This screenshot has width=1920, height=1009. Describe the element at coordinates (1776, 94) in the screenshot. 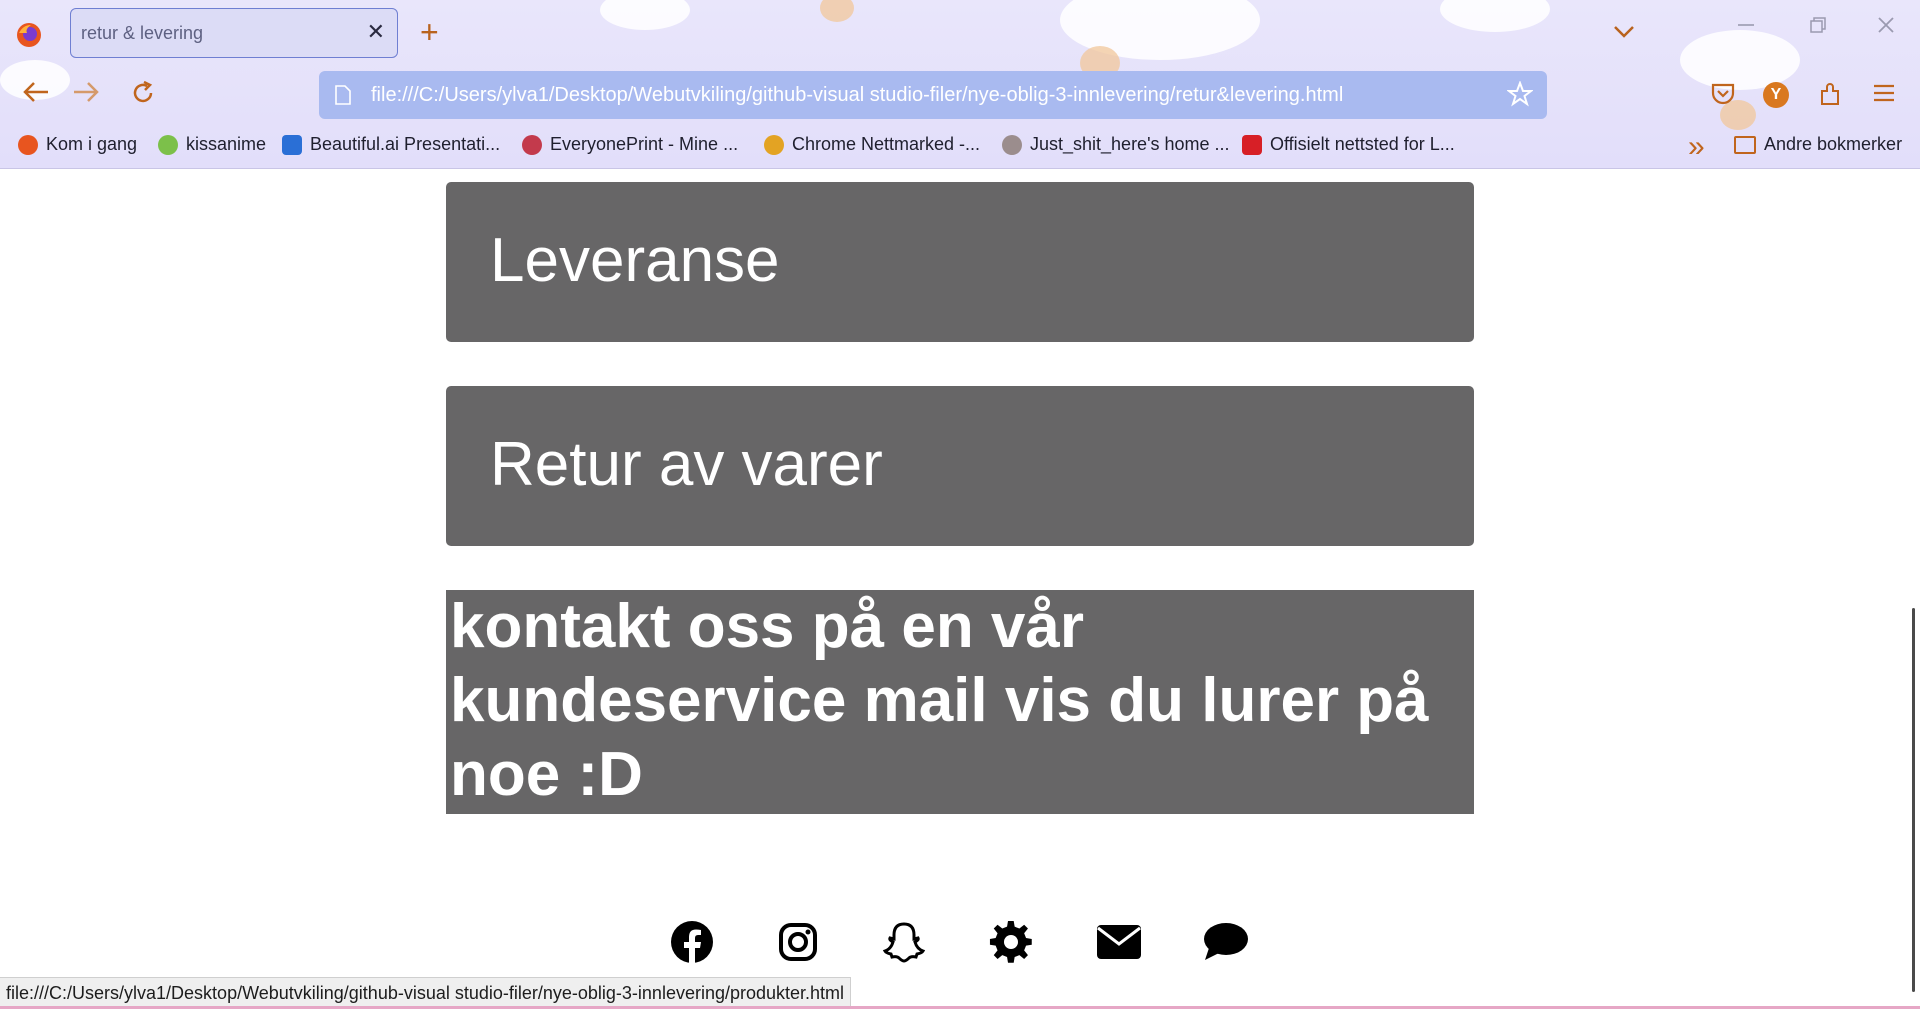

I see `account-initial: Y` at that location.